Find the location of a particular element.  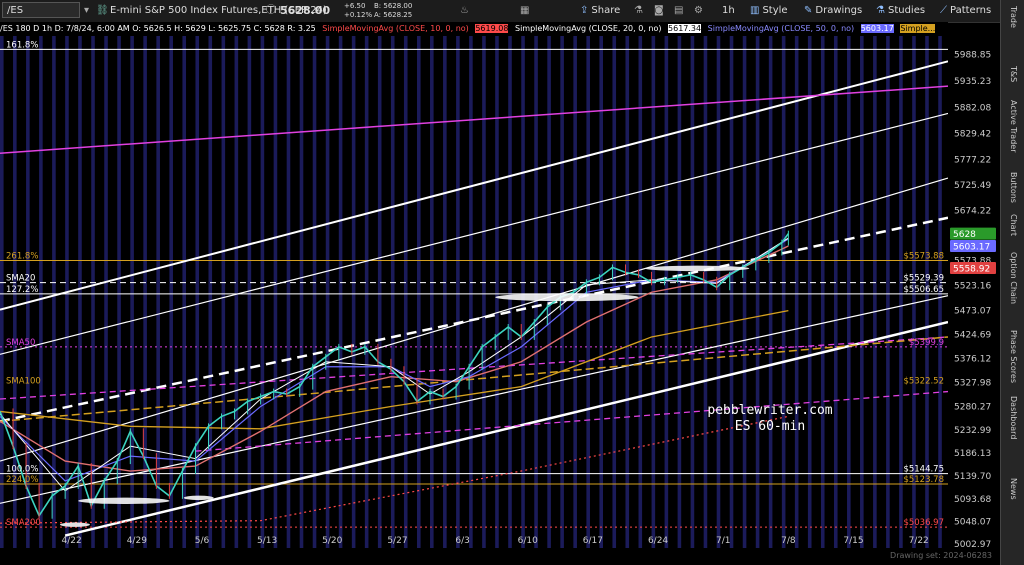

tab-trade: Trade is located at coordinates (1012, 36).